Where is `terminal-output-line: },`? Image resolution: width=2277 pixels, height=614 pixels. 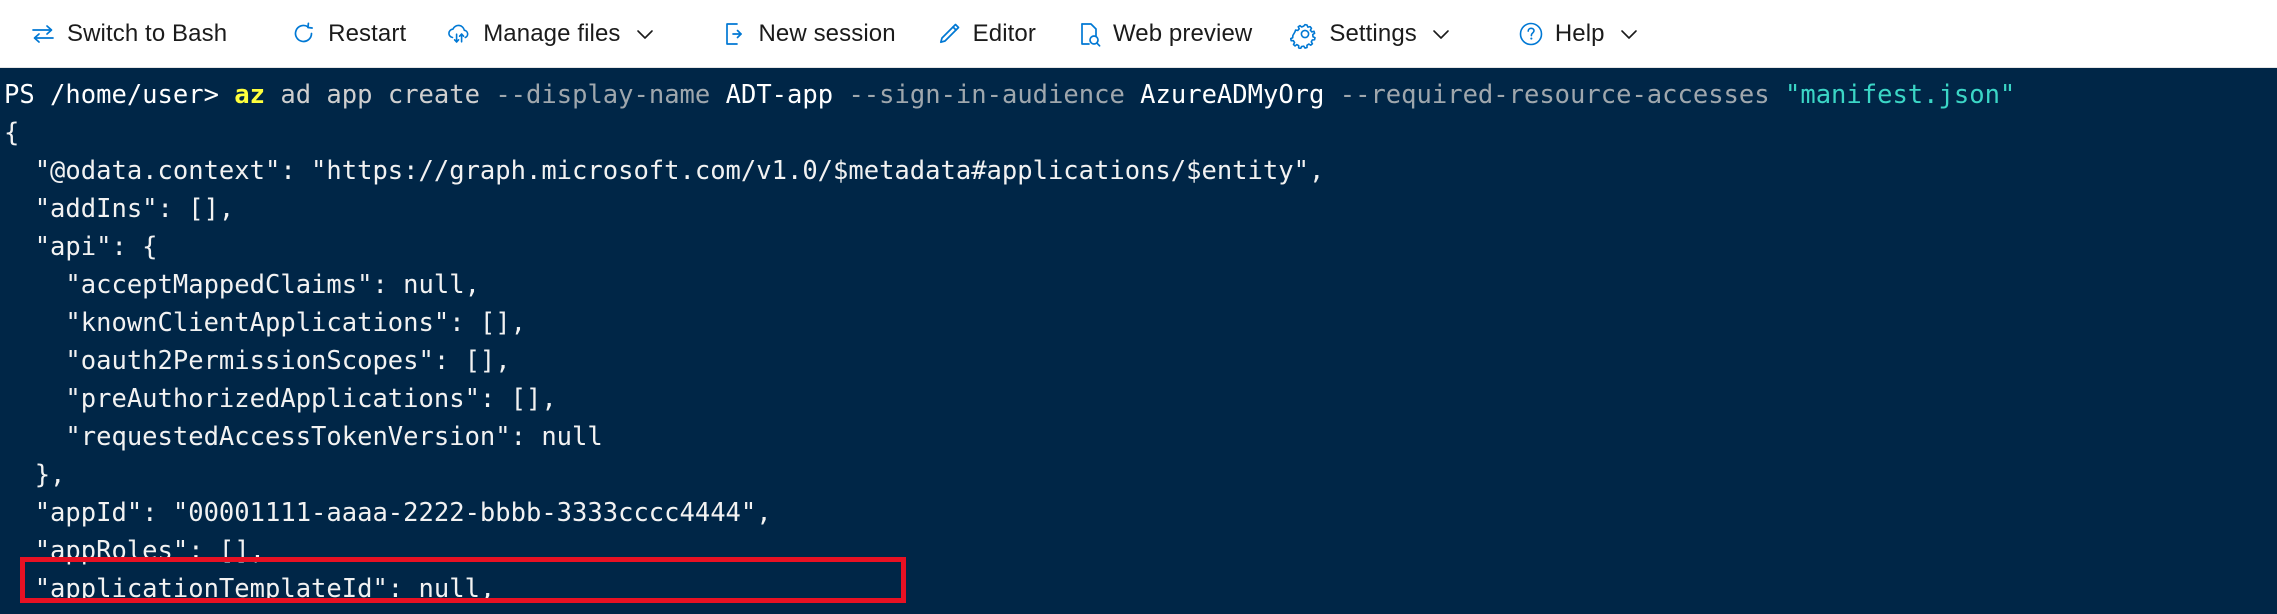
terminal-output-line: }, is located at coordinates (35, 475).